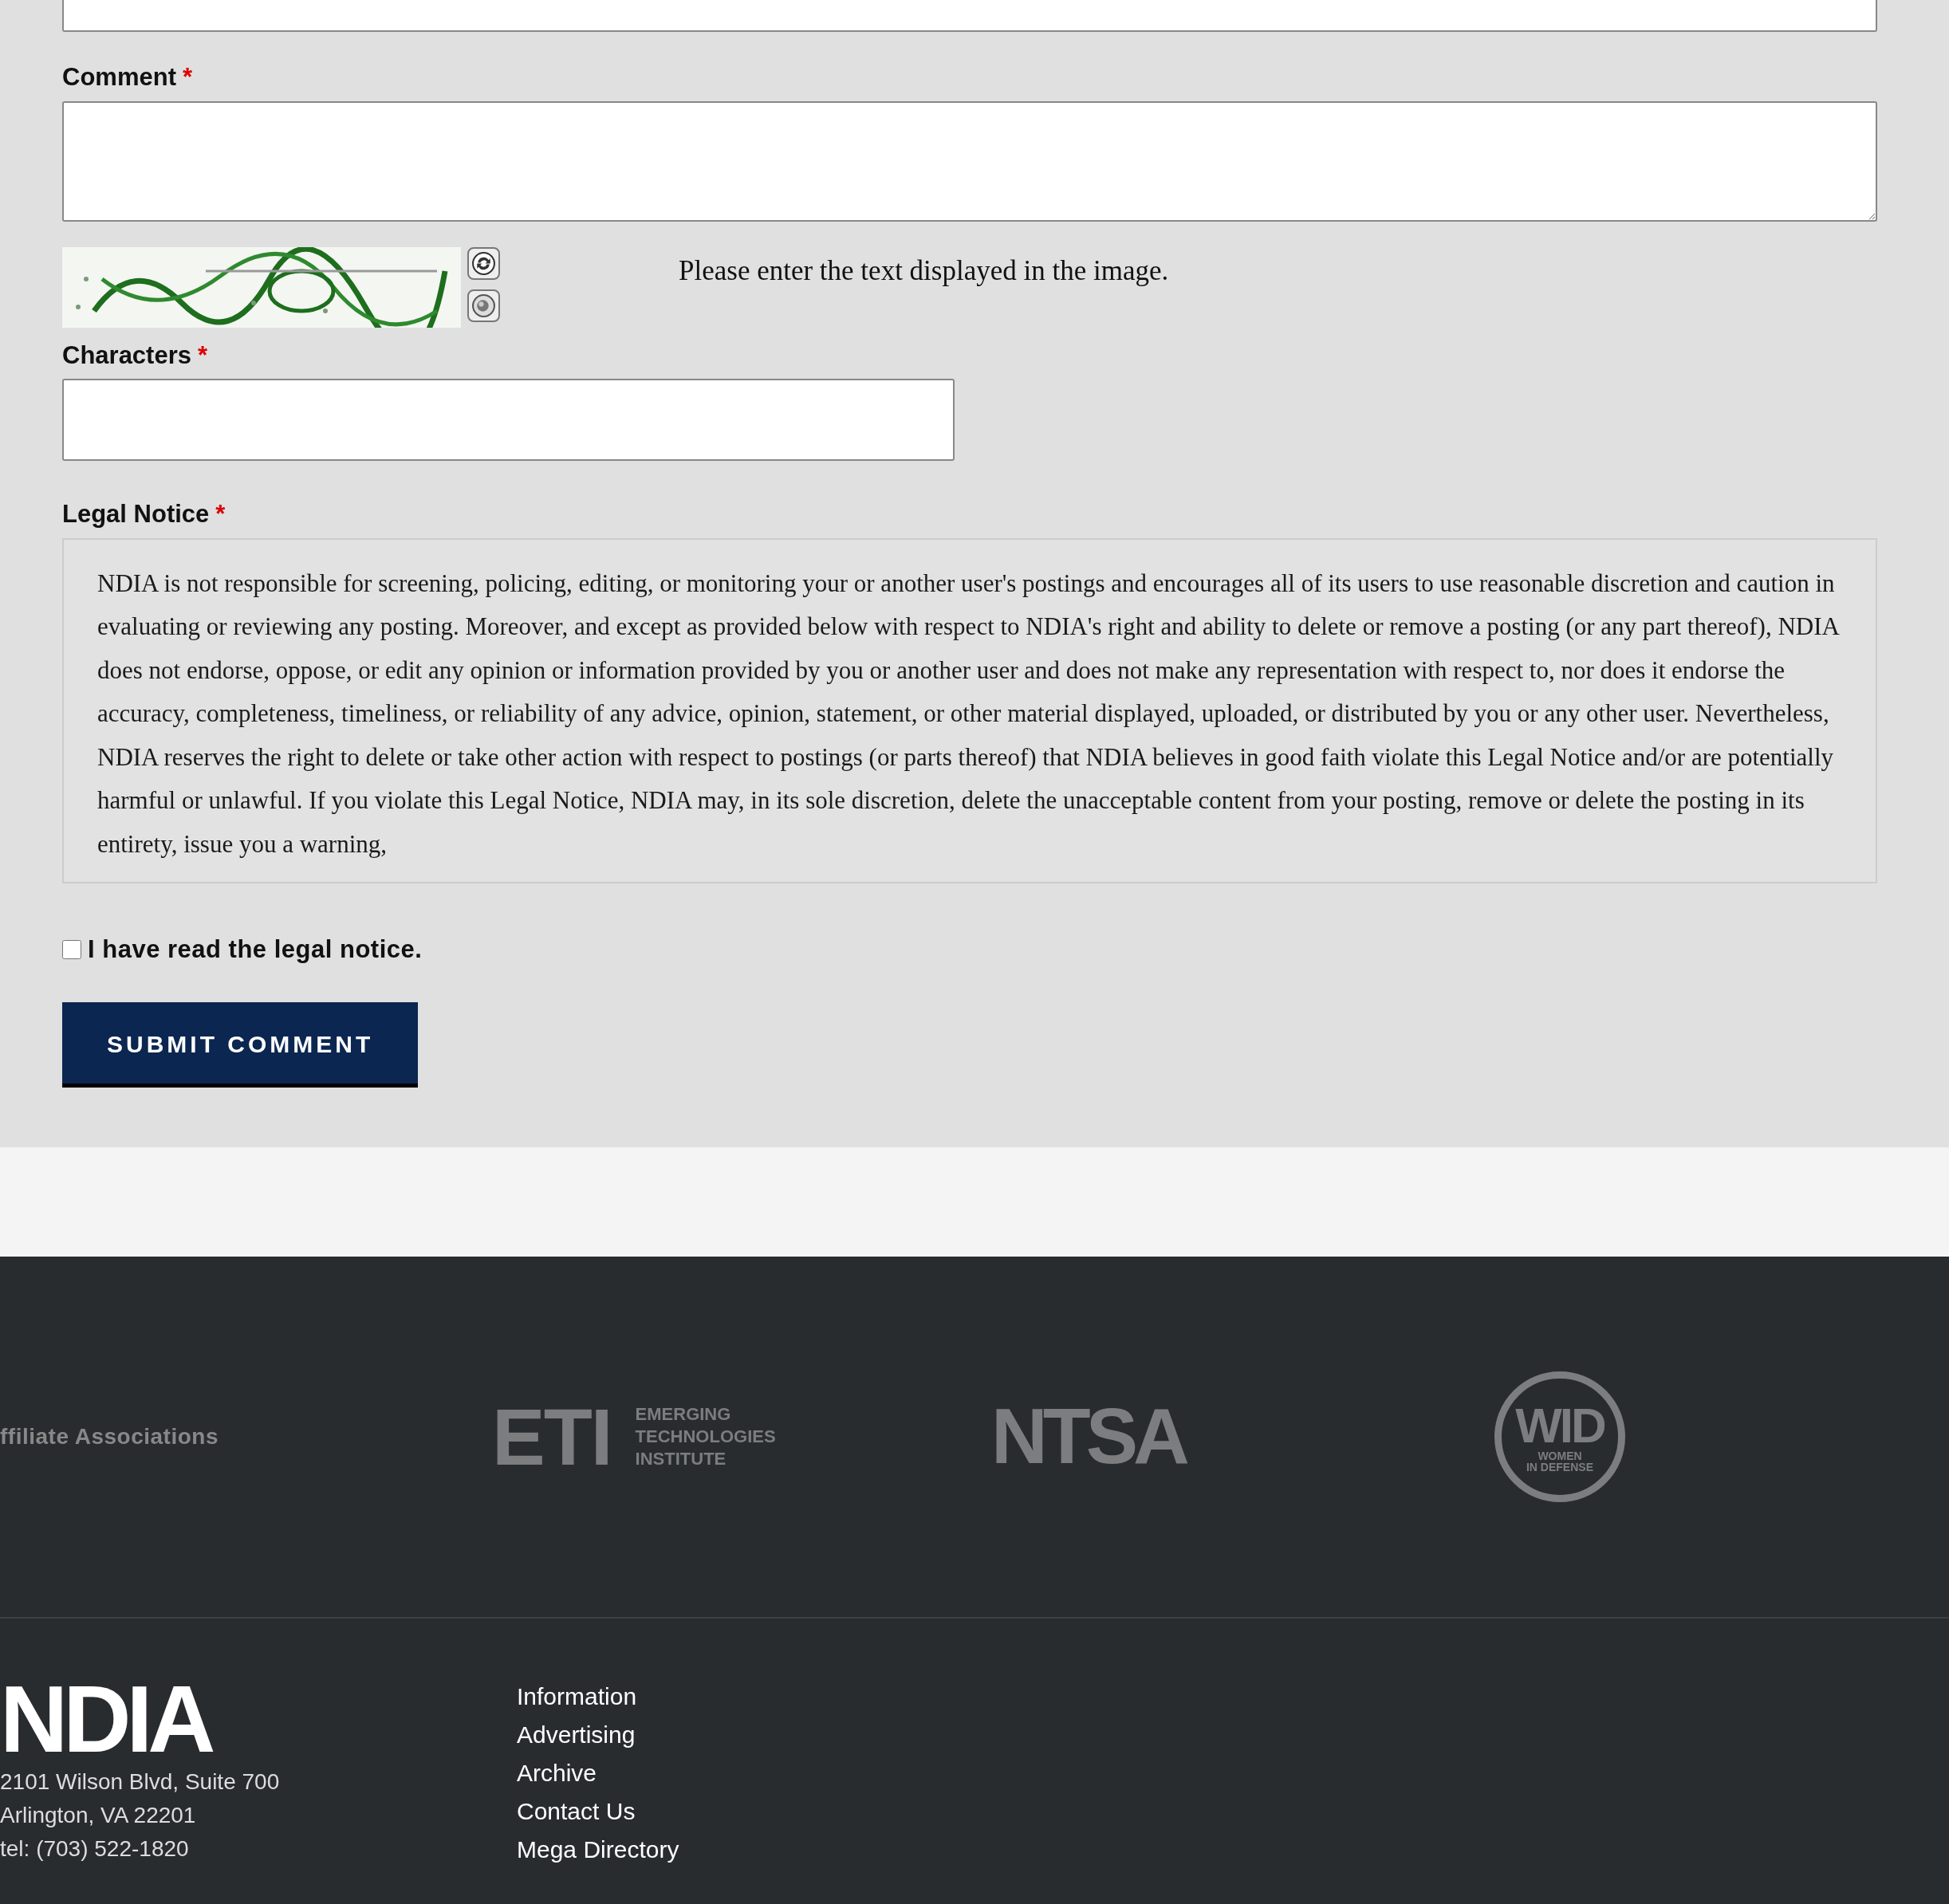 The image size is (1949, 1904). I want to click on address-line: 2101 Wilson Blvd, Suite 700, so click(140, 1782).